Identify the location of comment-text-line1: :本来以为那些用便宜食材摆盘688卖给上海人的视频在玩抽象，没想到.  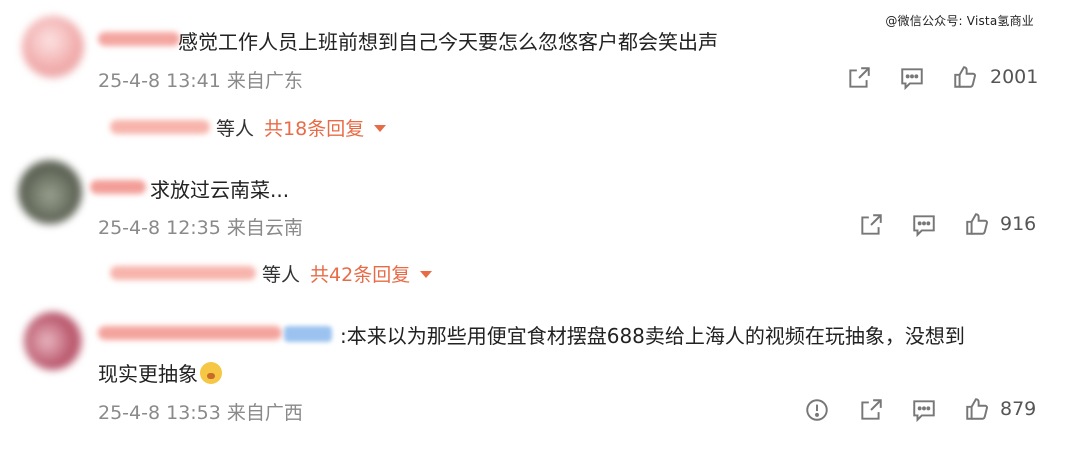
(652, 336).